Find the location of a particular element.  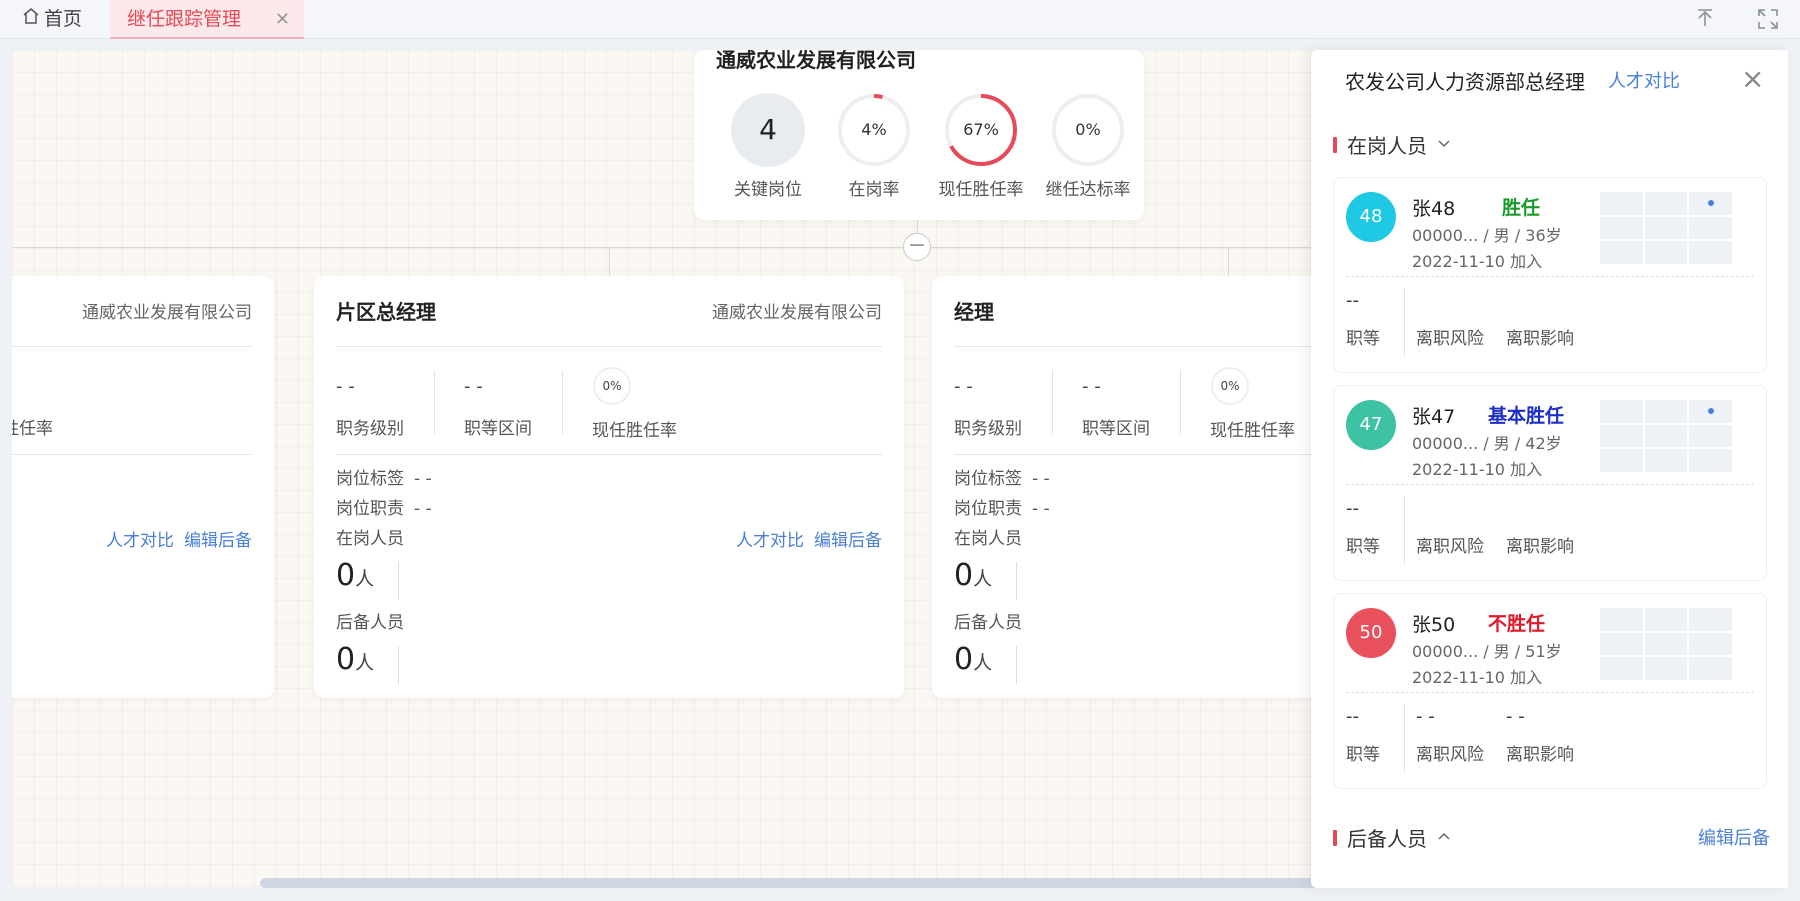

backup-section-title: 后备人员 is located at coordinates (1387, 839).